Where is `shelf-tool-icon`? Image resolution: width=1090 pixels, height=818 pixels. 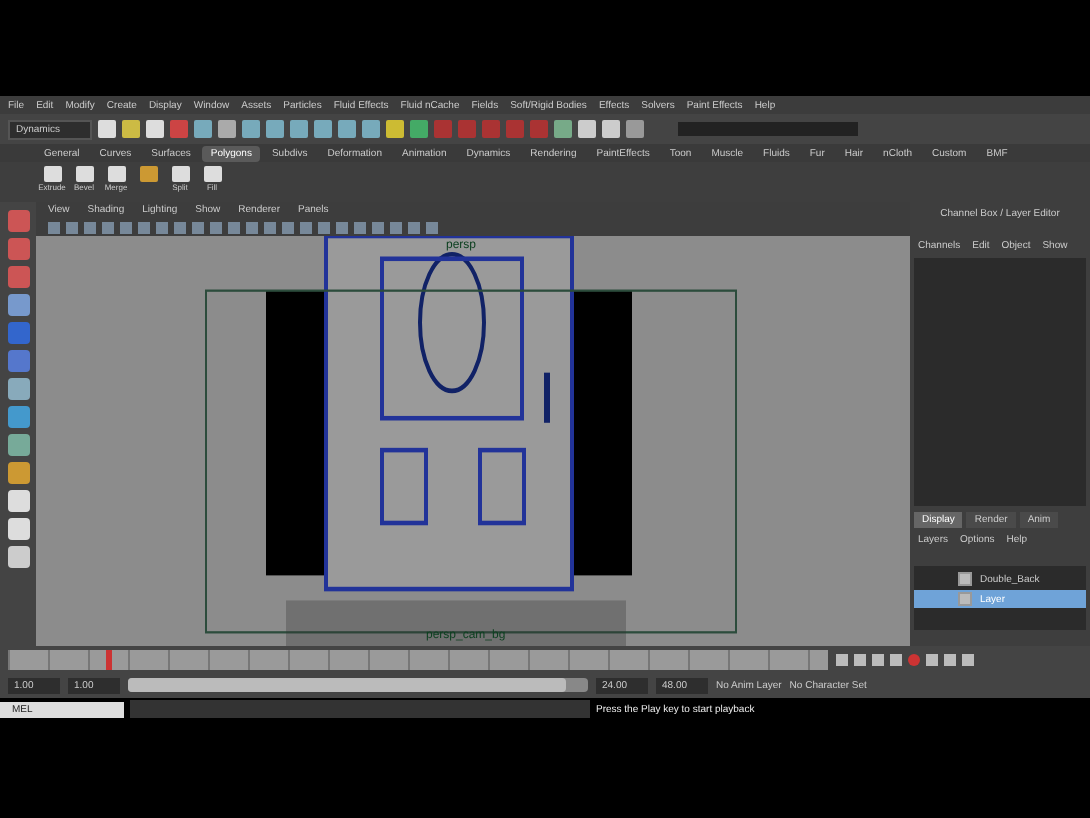 shelf-tool-icon is located at coordinates (148, 174).